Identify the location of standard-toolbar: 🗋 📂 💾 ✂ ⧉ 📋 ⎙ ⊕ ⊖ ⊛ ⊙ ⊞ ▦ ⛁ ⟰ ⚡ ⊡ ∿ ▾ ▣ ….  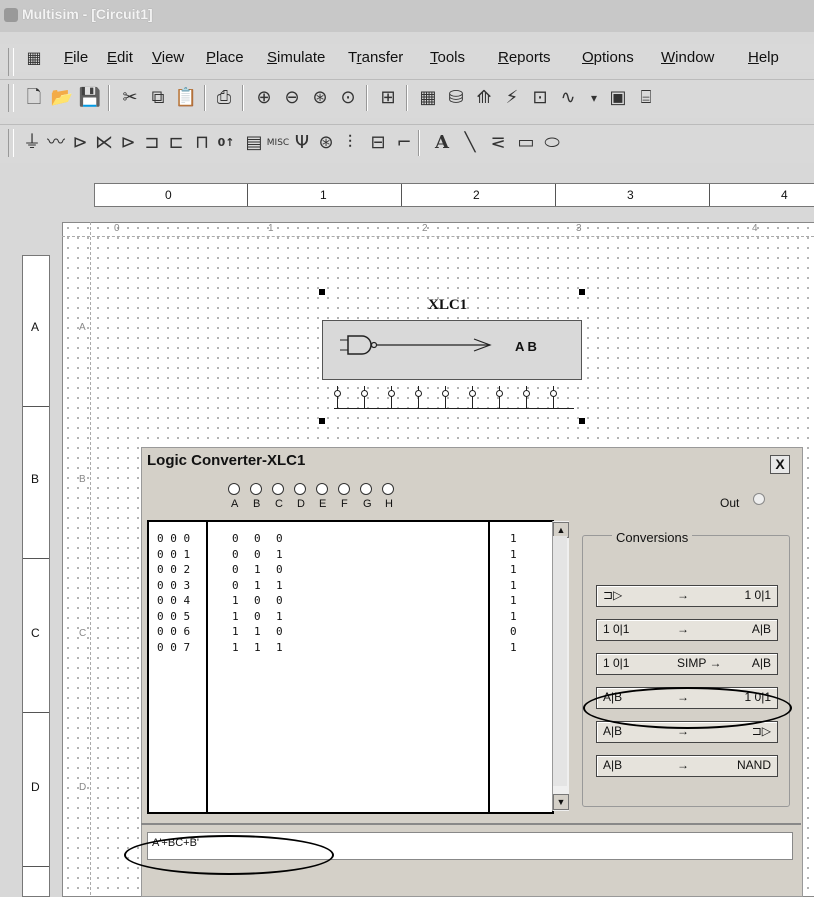
(407, 98).